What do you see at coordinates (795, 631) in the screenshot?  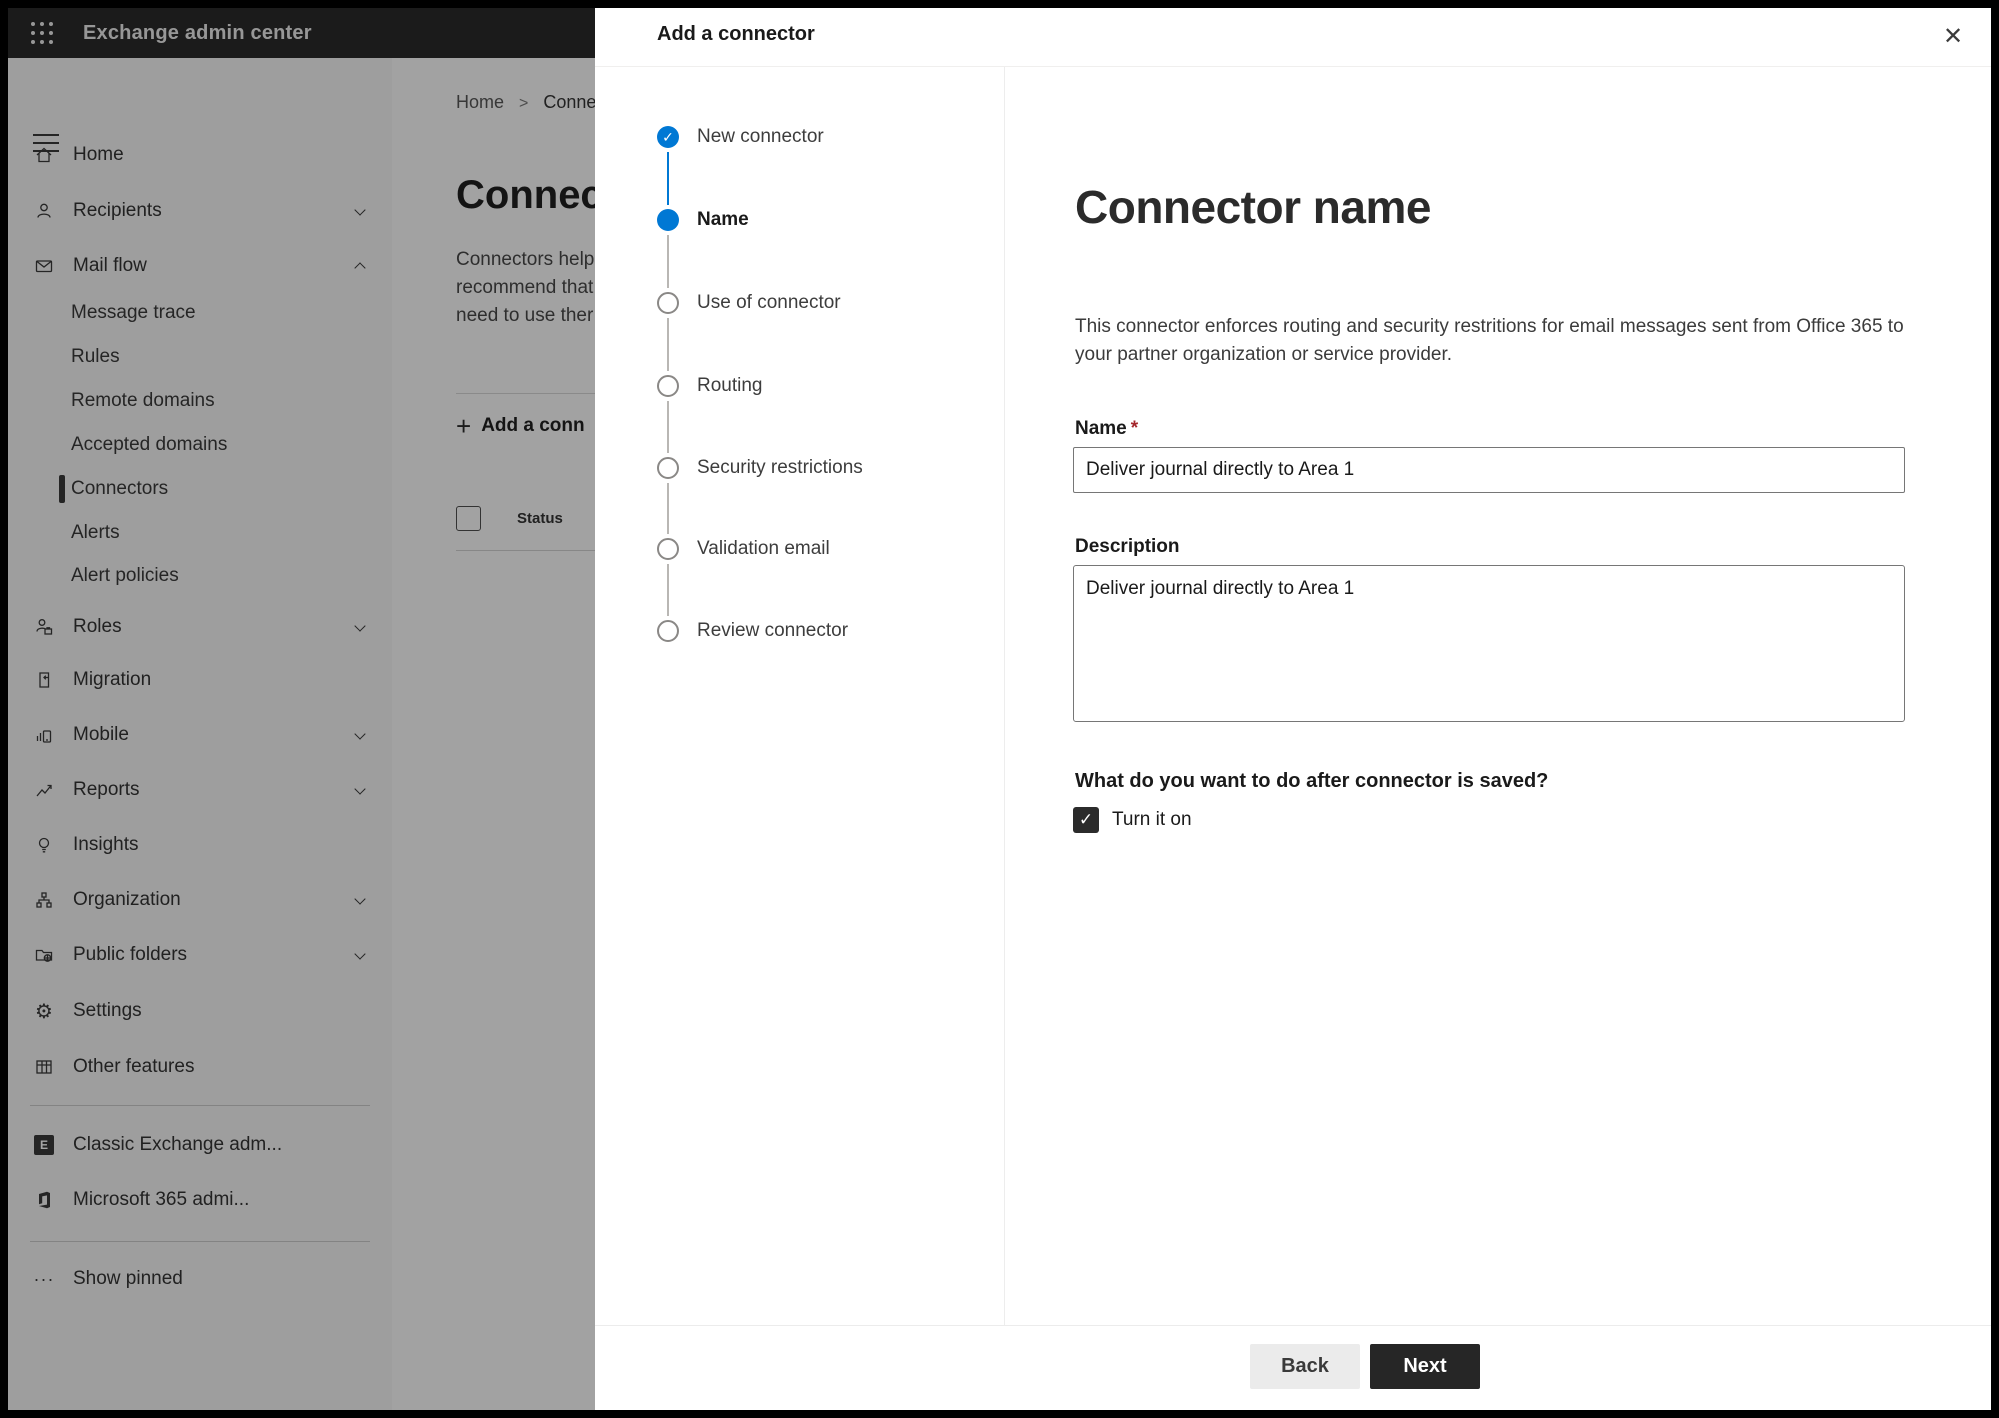 I see `wizard-step-review-connector: Review connector` at bounding box center [795, 631].